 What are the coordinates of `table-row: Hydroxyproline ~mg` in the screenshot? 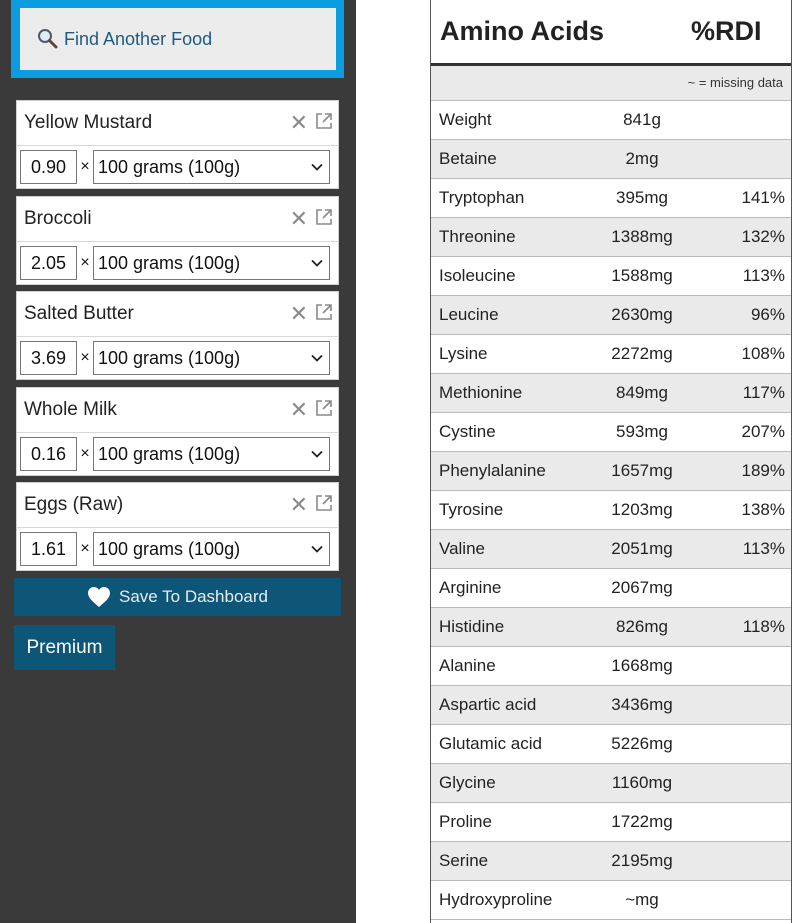 It's located at (611, 900).